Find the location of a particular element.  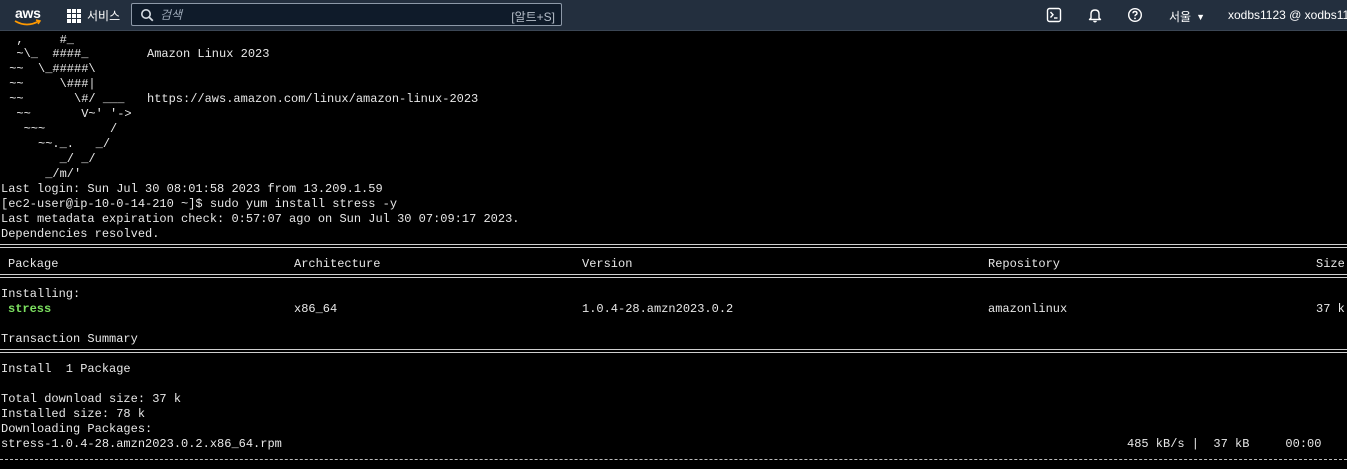

aws-logo: aws is located at coordinates (29, 16).